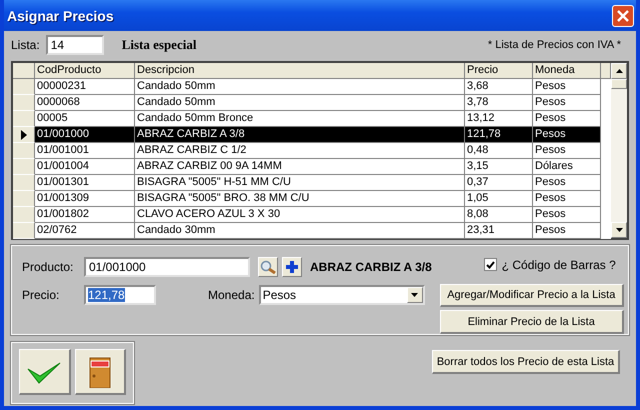  I want to click on exit-button, so click(100, 372).